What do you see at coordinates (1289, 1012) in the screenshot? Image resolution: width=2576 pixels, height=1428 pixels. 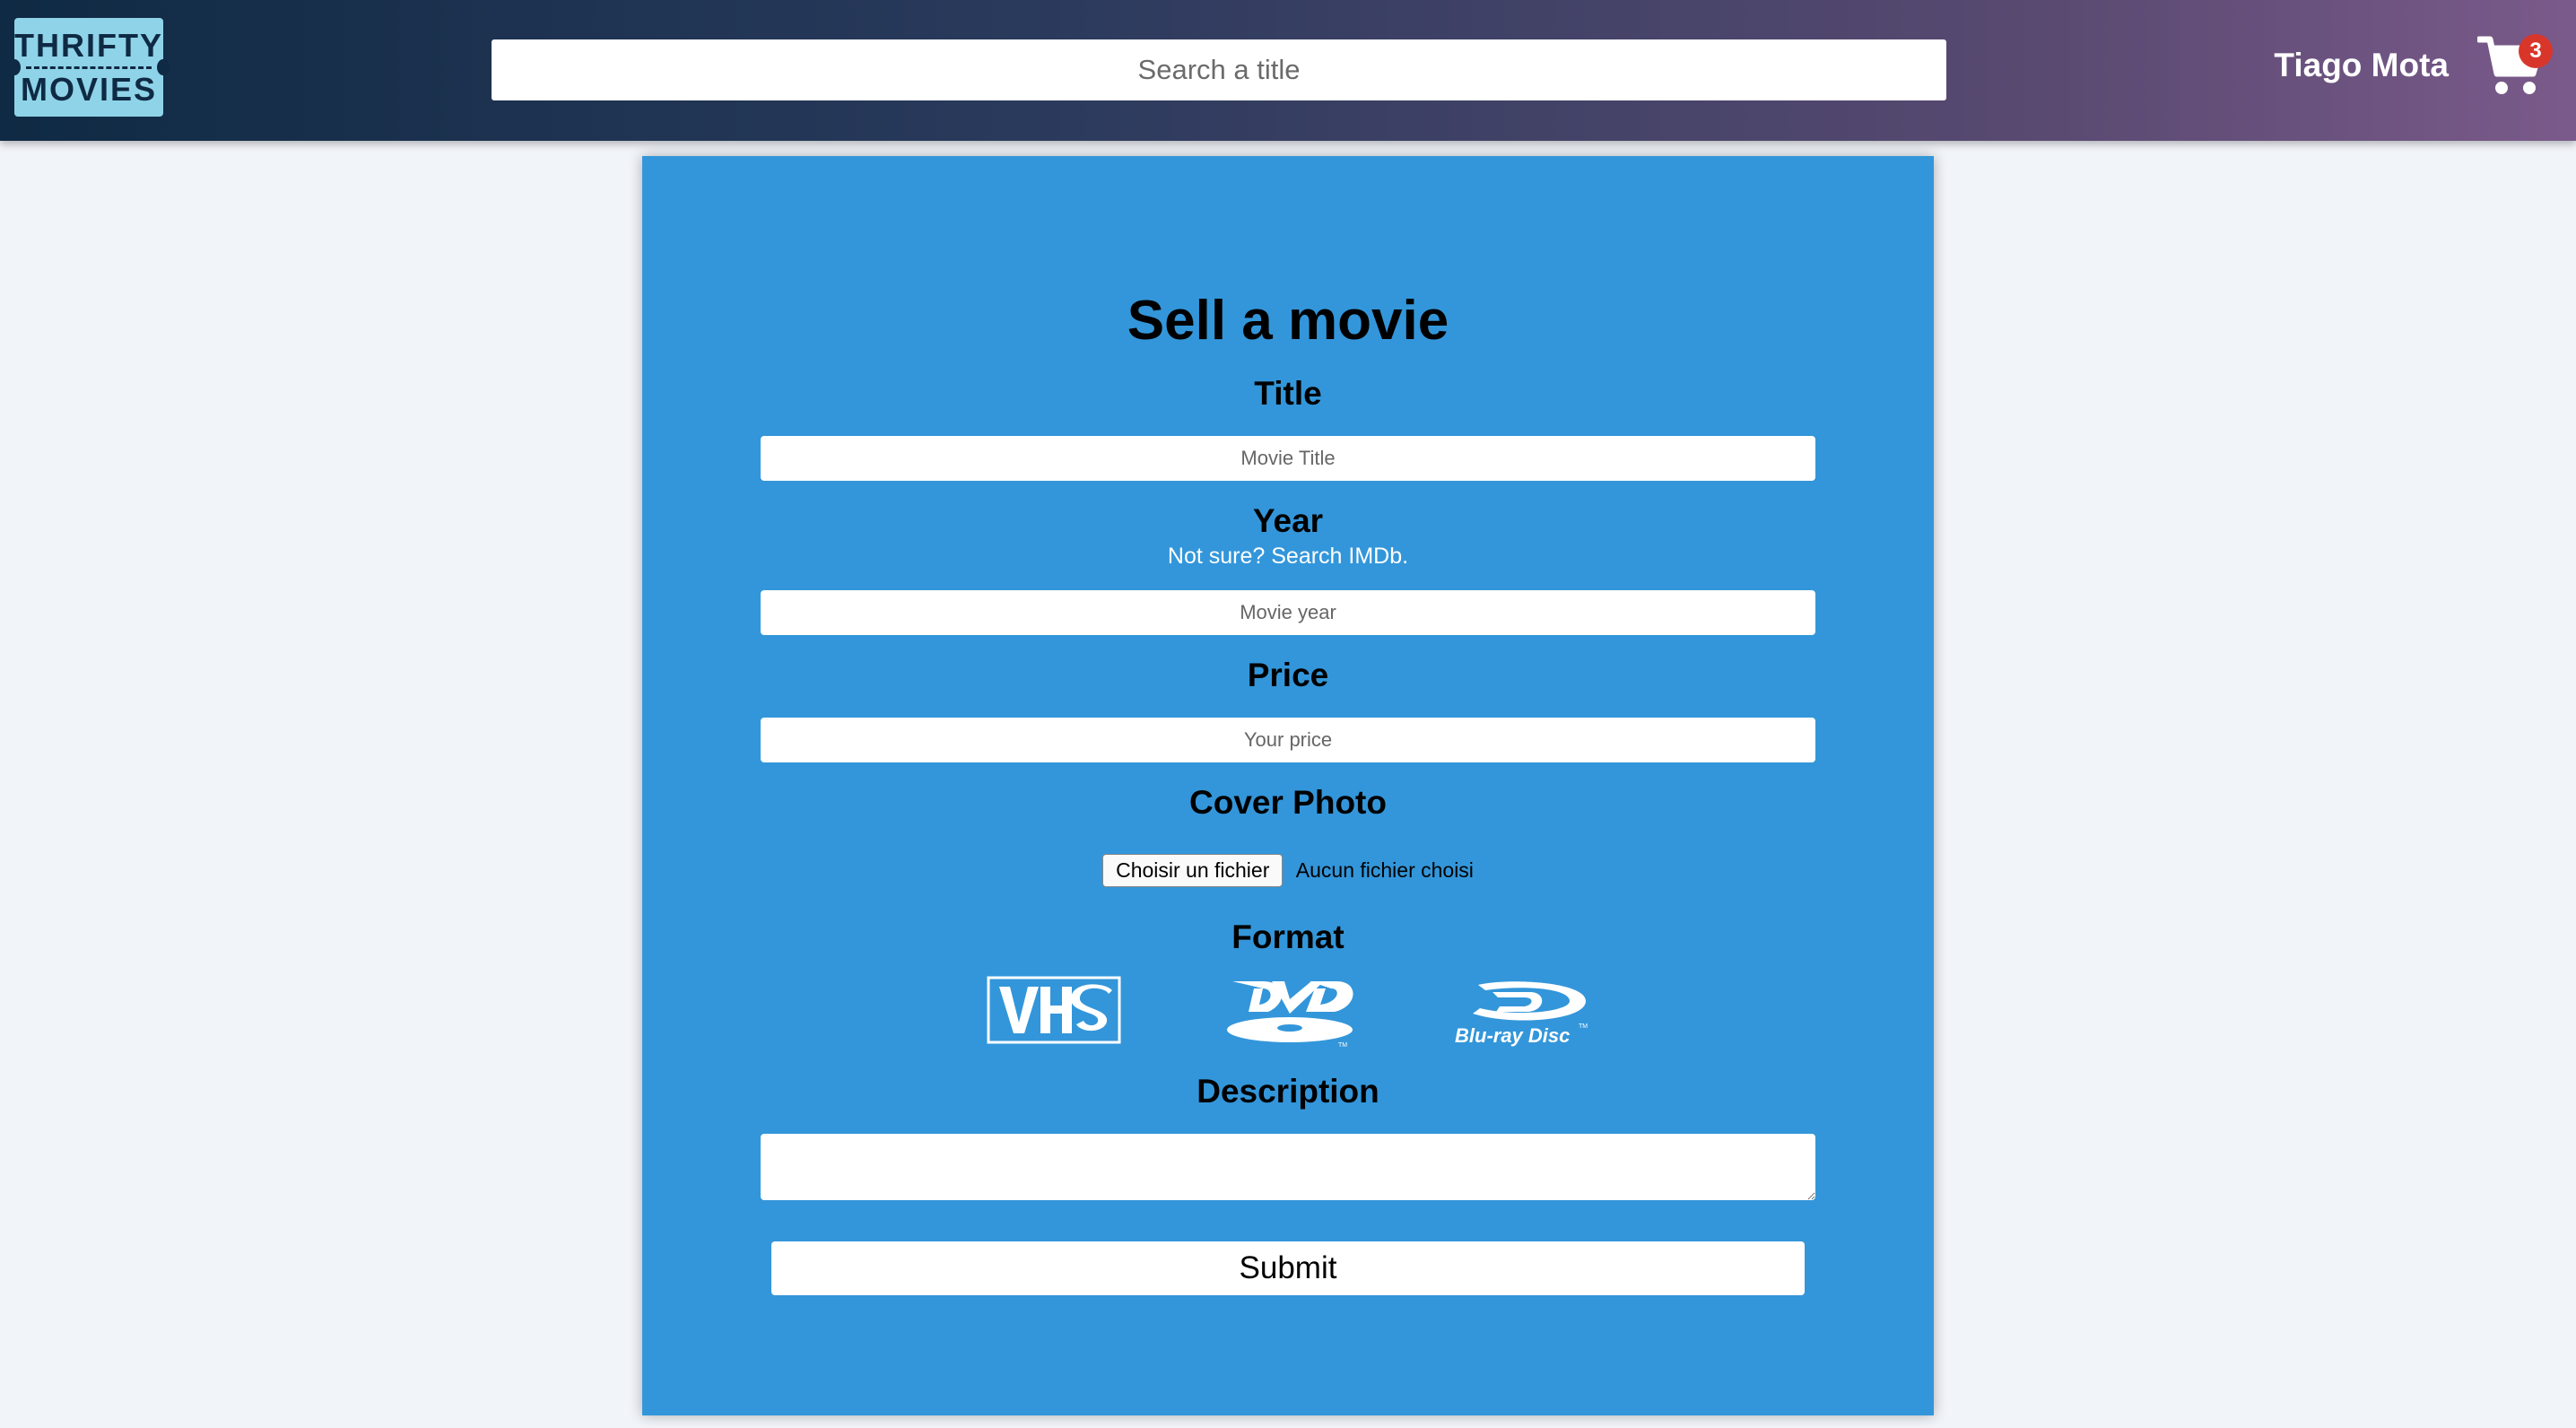 I see `dvd-logo-icon: TM` at bounding box center [1289, 1012].